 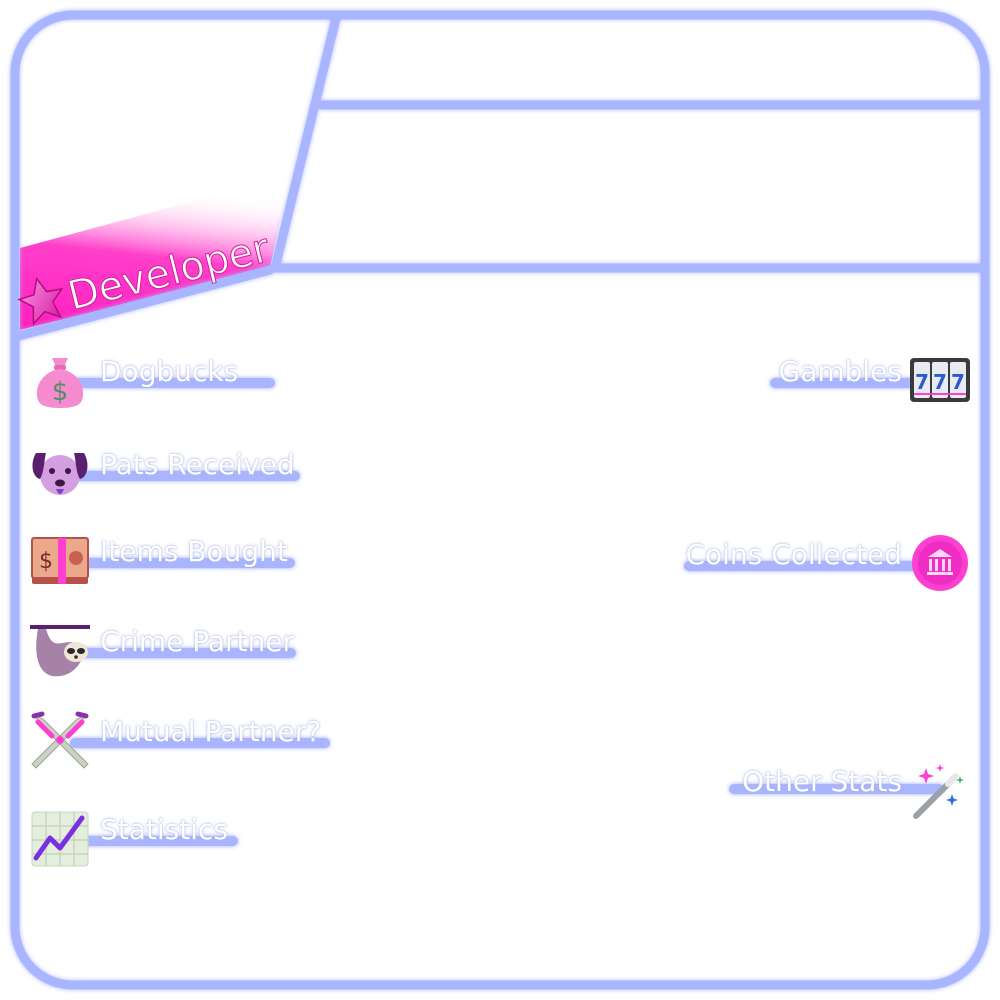 I want to click on stat-label: Other Stats, so click(x=822, y=781).